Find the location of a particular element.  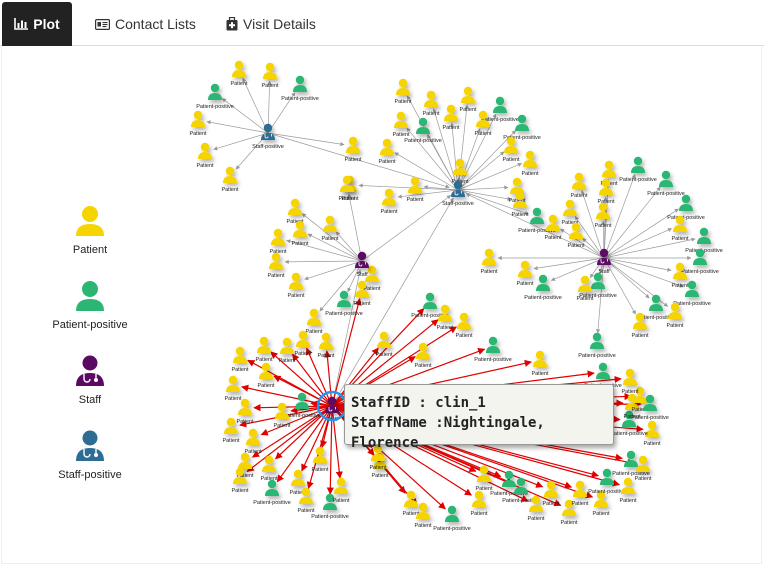

legend-item-staff-positive: Staff-positive is located at coordinates (90, 455).